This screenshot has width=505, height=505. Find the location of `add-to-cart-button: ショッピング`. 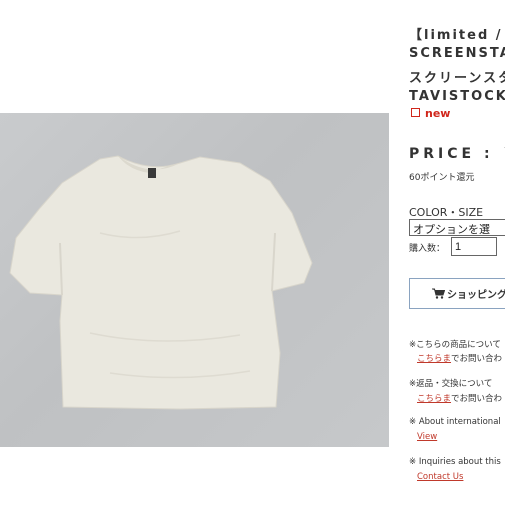

add-to-cart-button: ショッピング is located at coordinates (457, 293).